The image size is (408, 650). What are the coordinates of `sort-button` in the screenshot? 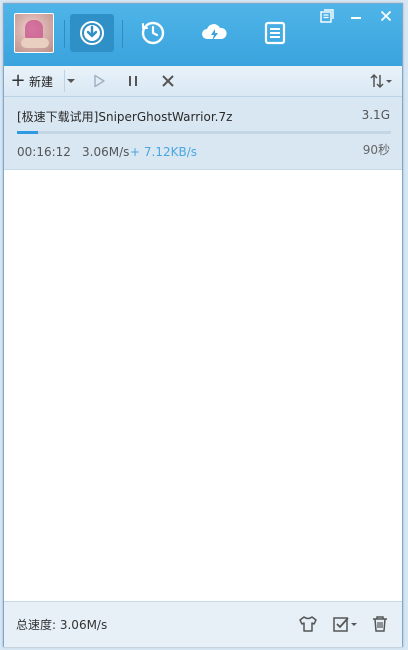 It's located at (382, 81).